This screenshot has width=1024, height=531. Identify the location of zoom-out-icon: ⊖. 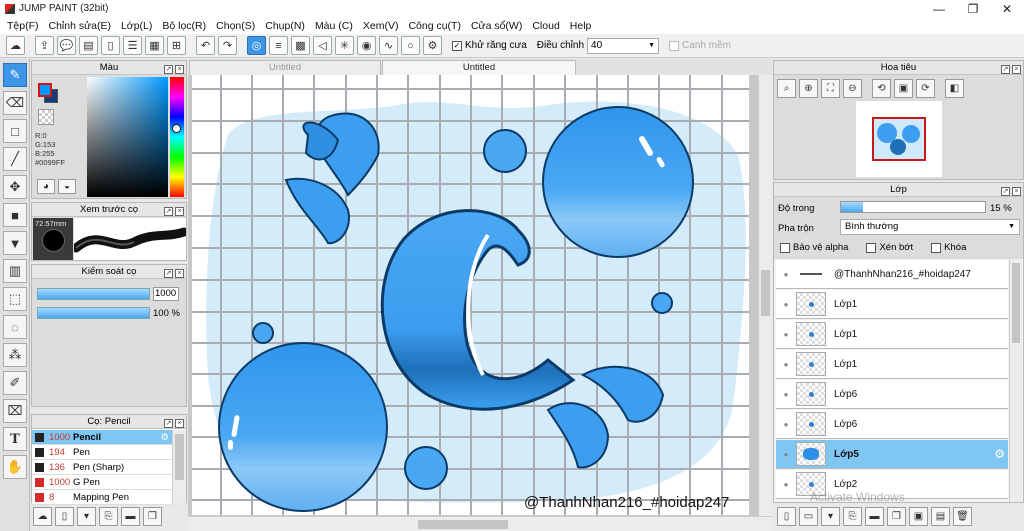
(852, 88).